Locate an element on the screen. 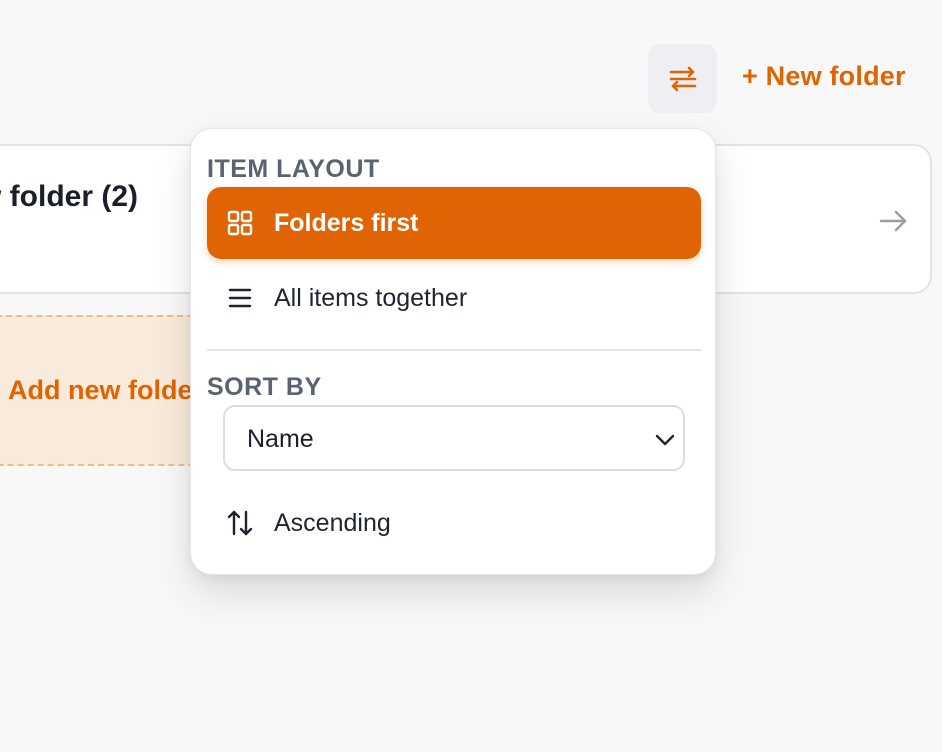 The width and height of the screenshot is (942, 752). item-layout-heading: ITEM LAYOUT is located at coordinates (293, 169).